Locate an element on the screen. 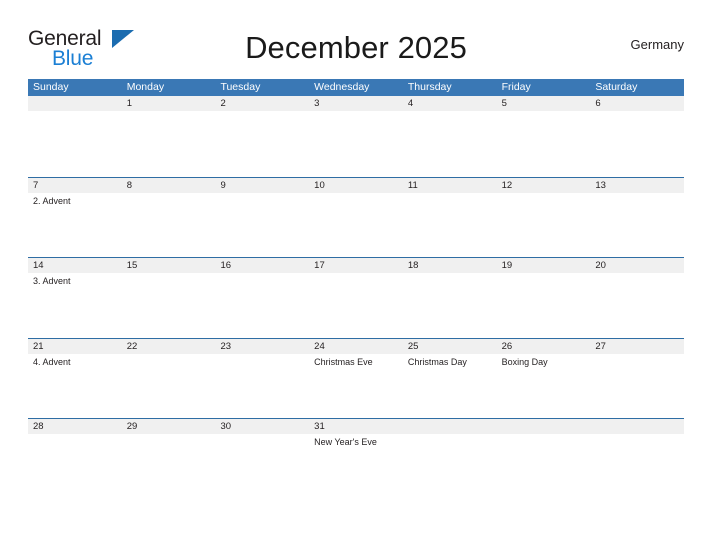  day-events: Christmas Eve is located at coordinates (356, 361).